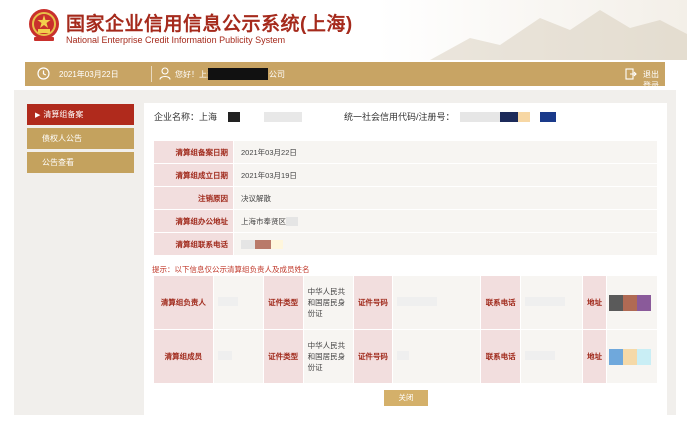  What do you see at coordinates (193, 175) in the screenshot?
I see `establish-date-label: 清算组成立日期` at bounding box center [193, 175].